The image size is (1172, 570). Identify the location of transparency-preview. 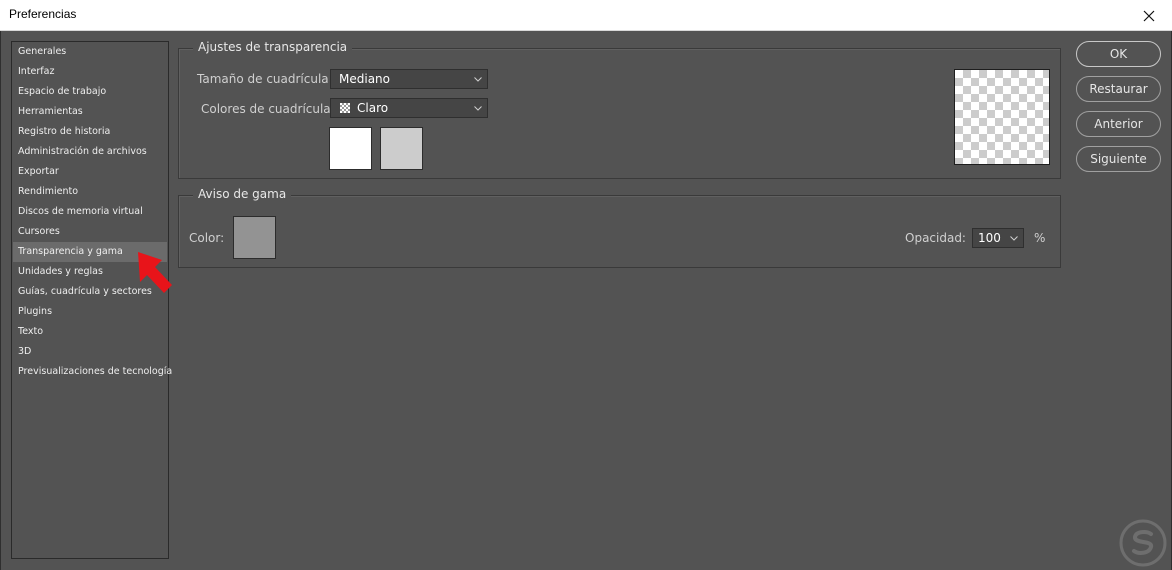
(1002, 117).